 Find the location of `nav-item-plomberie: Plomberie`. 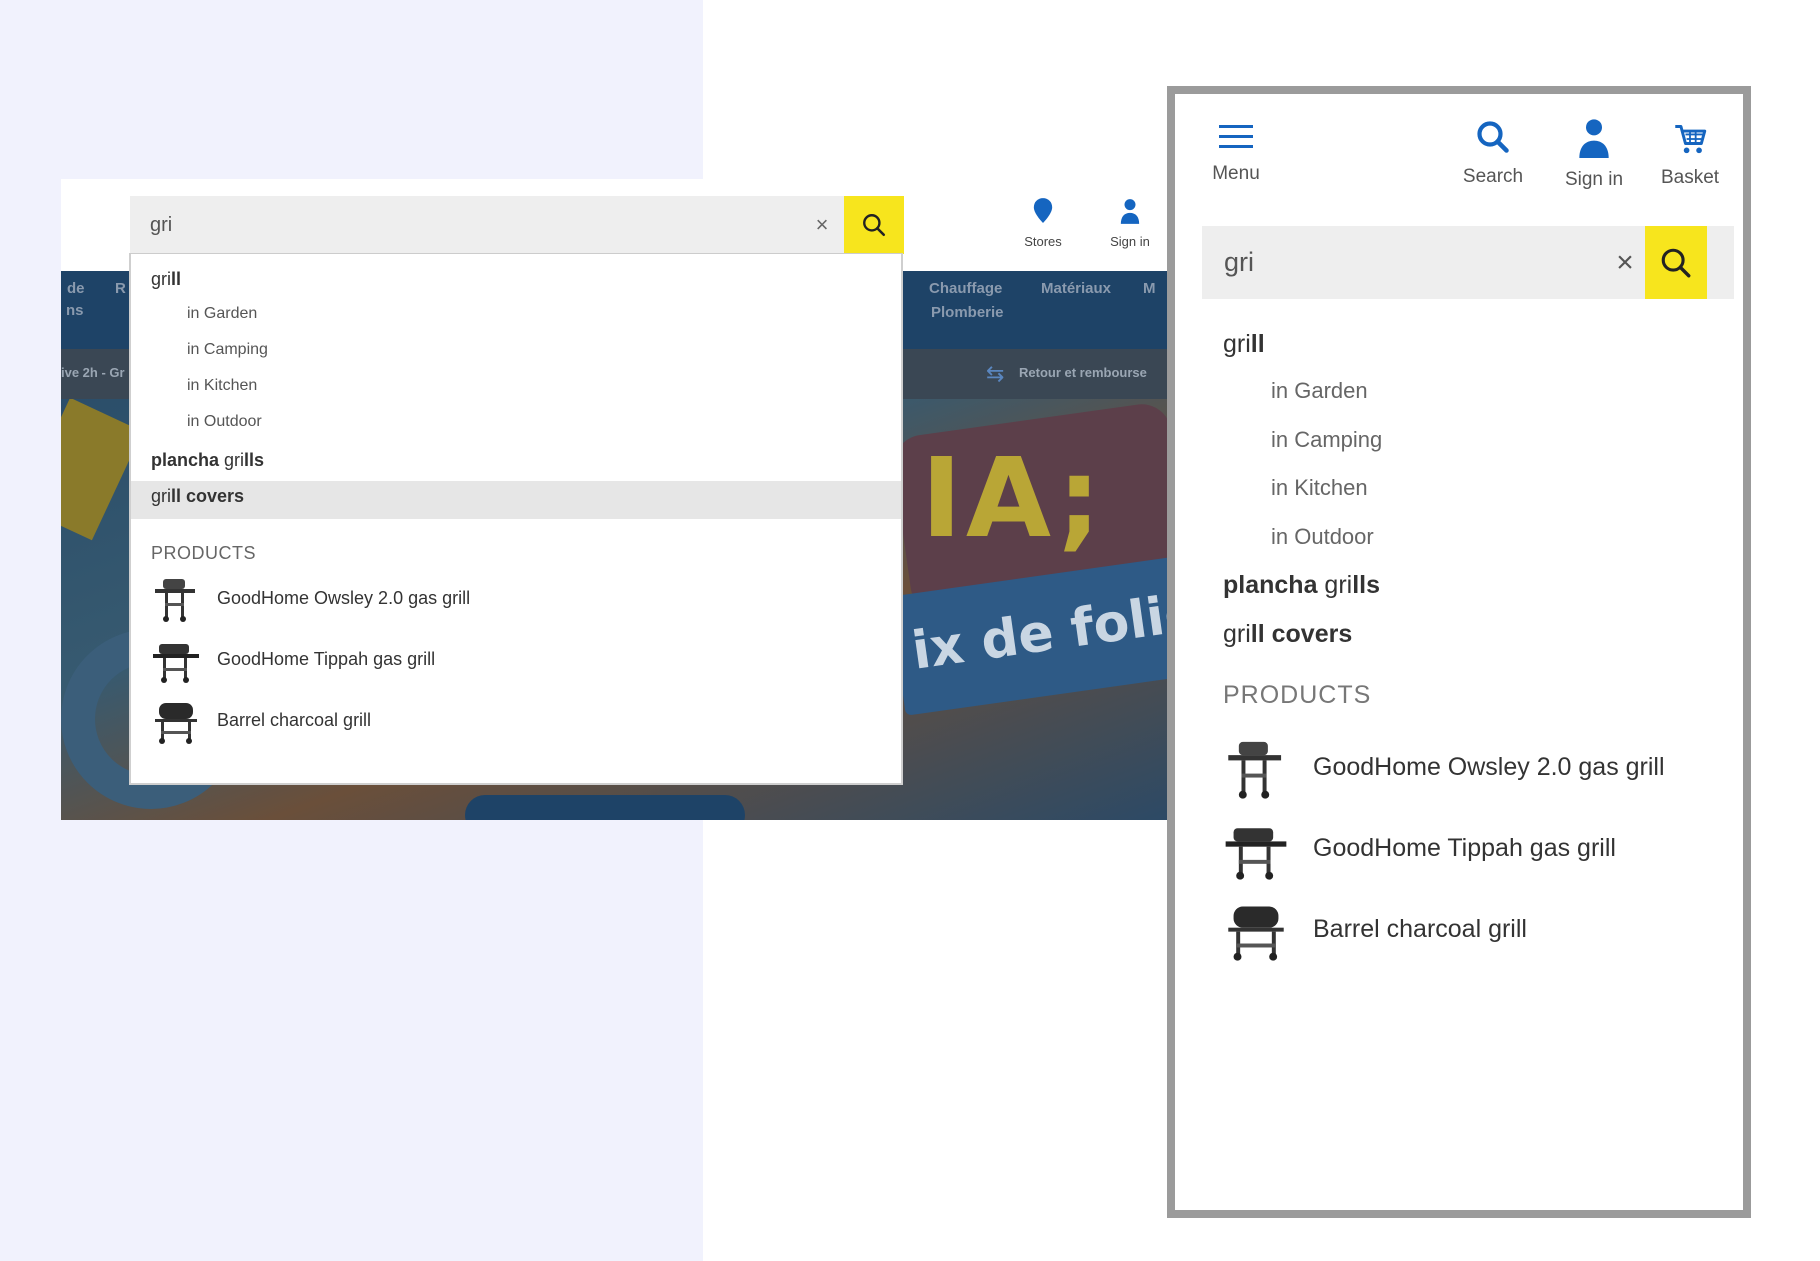

nav-item-plomberie: Plomberie is located at coordinates (967, 313).